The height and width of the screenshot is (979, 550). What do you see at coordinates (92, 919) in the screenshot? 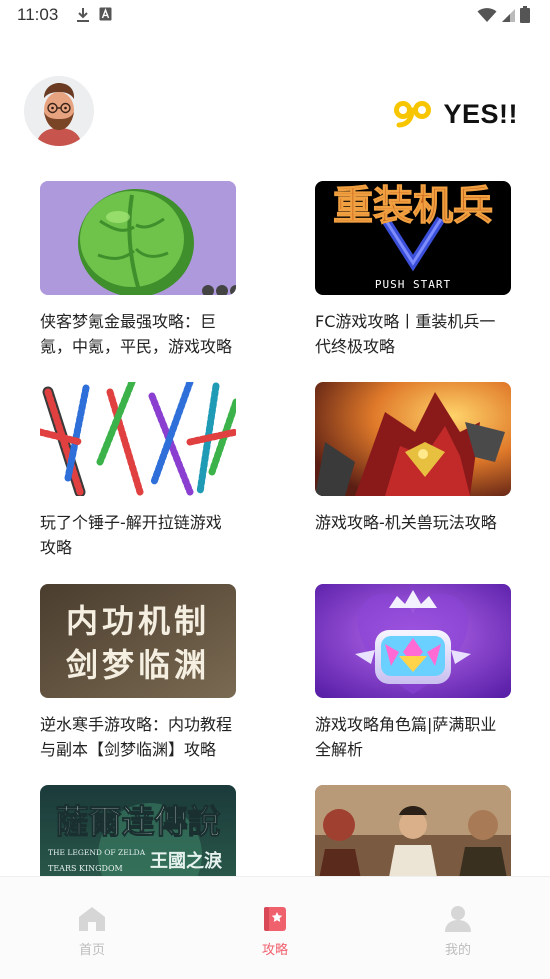
I see `home-icon` at bounding box center [92, 919].